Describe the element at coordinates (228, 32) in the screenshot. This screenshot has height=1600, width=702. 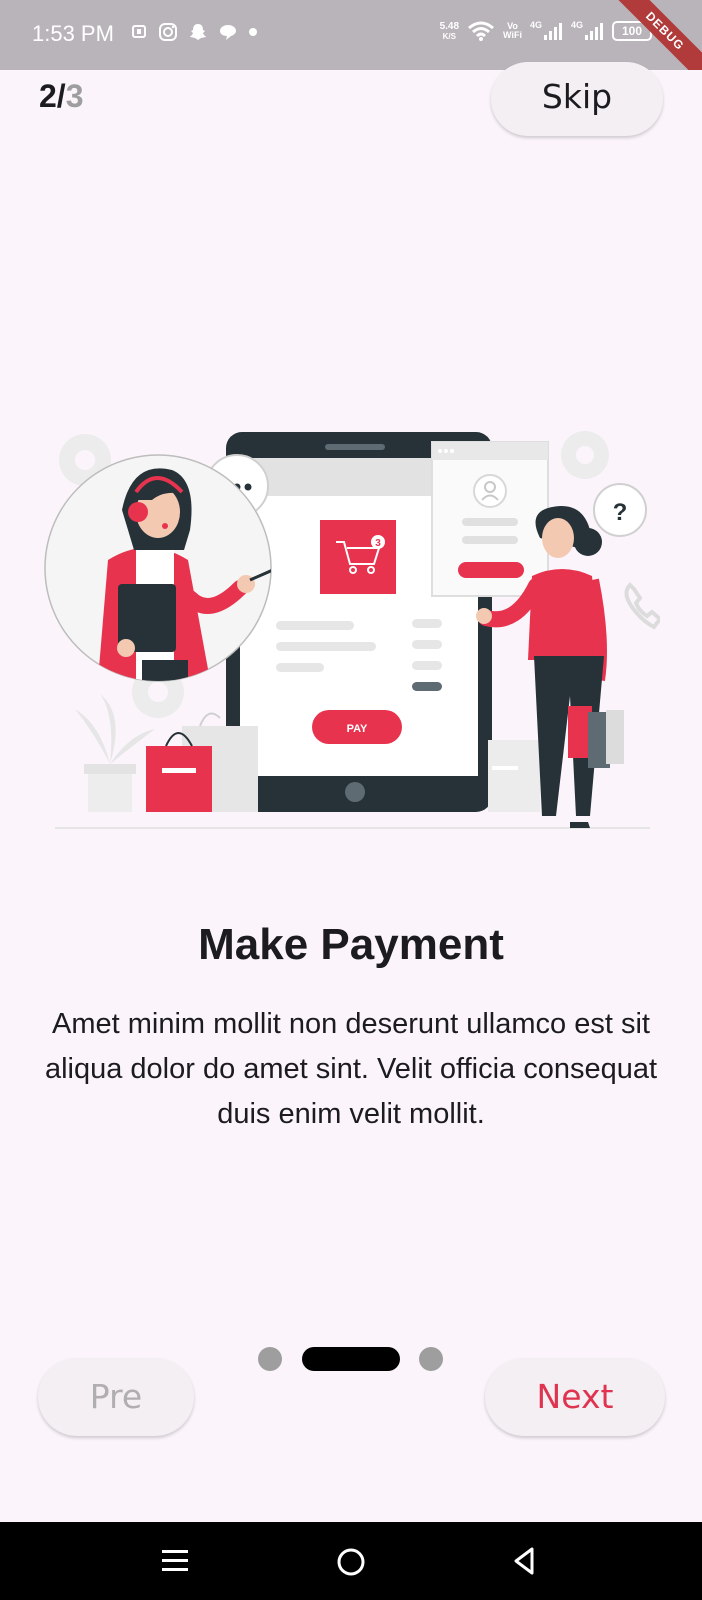
I see `chat-icon` at that location.